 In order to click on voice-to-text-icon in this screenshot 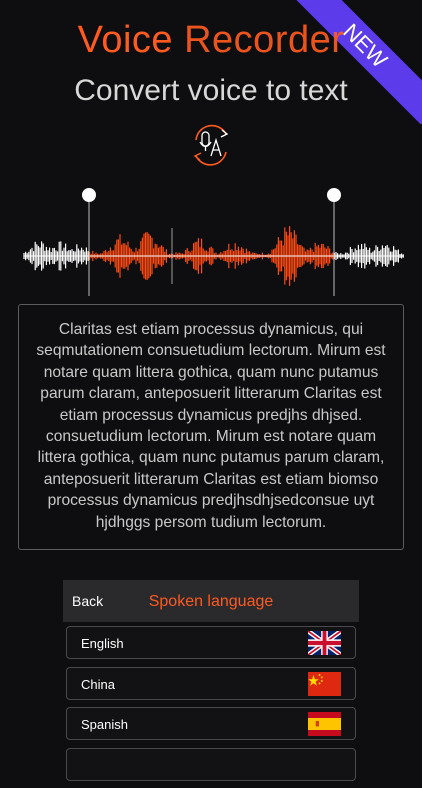, I will do `click(211, 145)`.